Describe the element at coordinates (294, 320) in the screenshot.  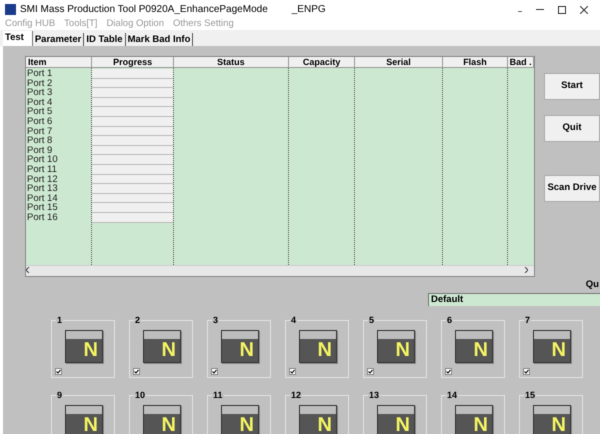
I see `port-number: 4` at that location.